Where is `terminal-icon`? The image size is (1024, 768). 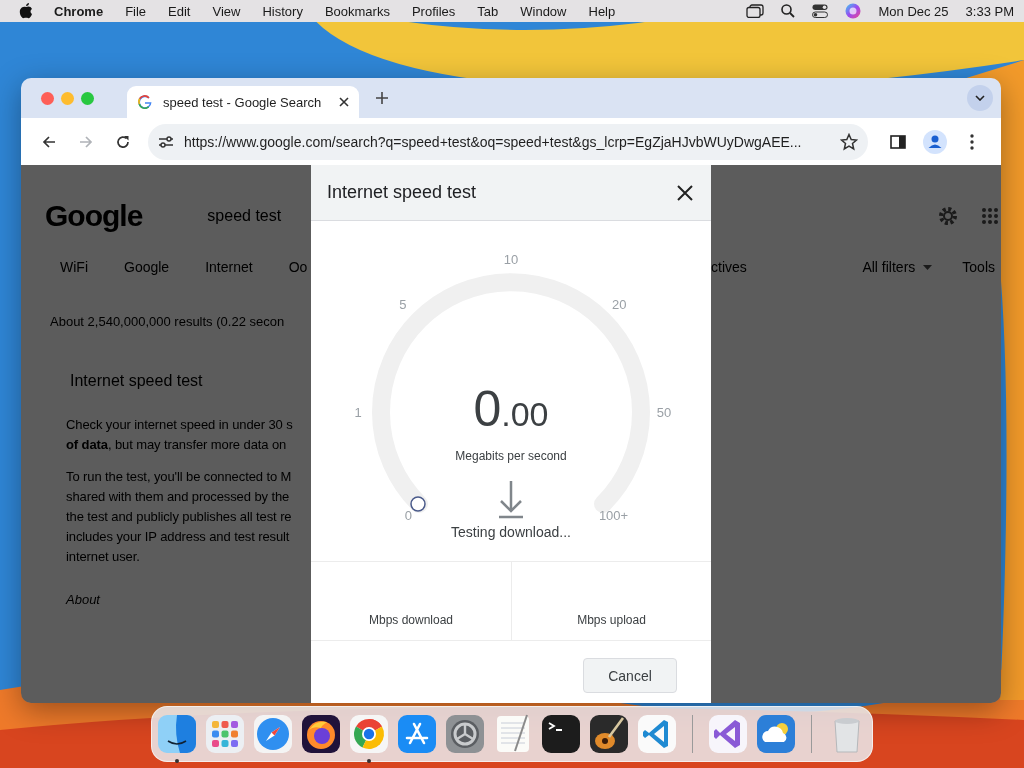 terminal-icon is located at coordinates (561, 734).